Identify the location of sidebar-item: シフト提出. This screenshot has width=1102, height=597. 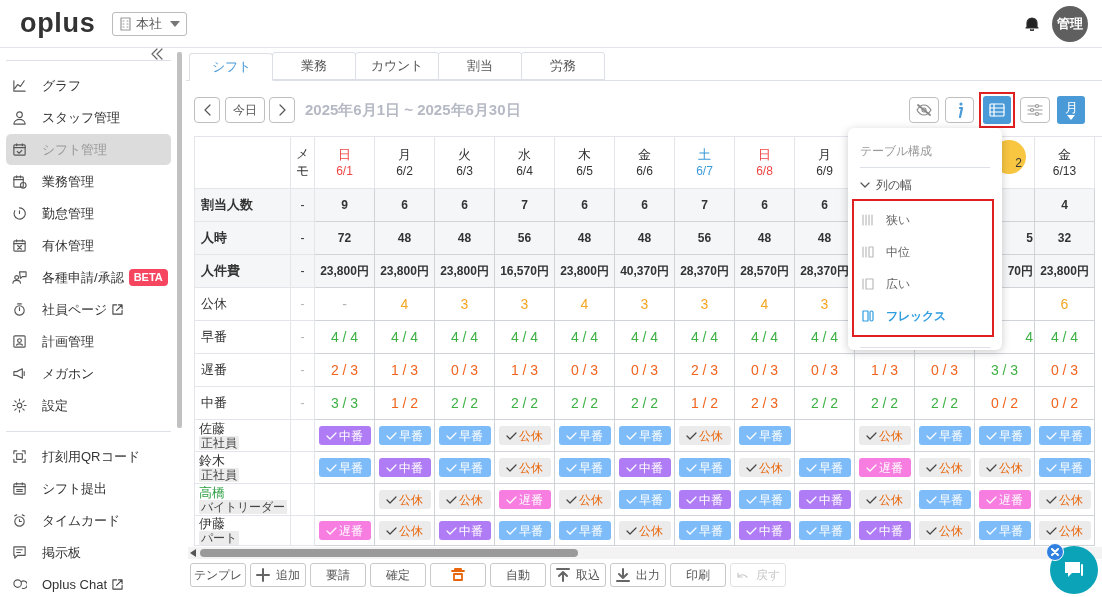
(88, 488).